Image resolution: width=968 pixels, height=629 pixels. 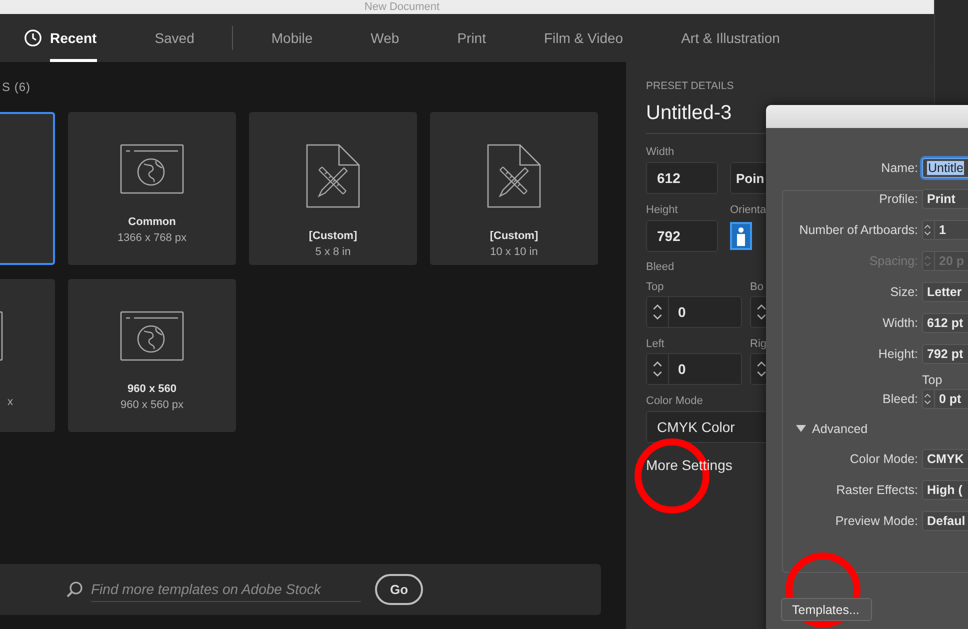 I want to click on field-label: Number of Artboards:, so click(x=858, y=229).